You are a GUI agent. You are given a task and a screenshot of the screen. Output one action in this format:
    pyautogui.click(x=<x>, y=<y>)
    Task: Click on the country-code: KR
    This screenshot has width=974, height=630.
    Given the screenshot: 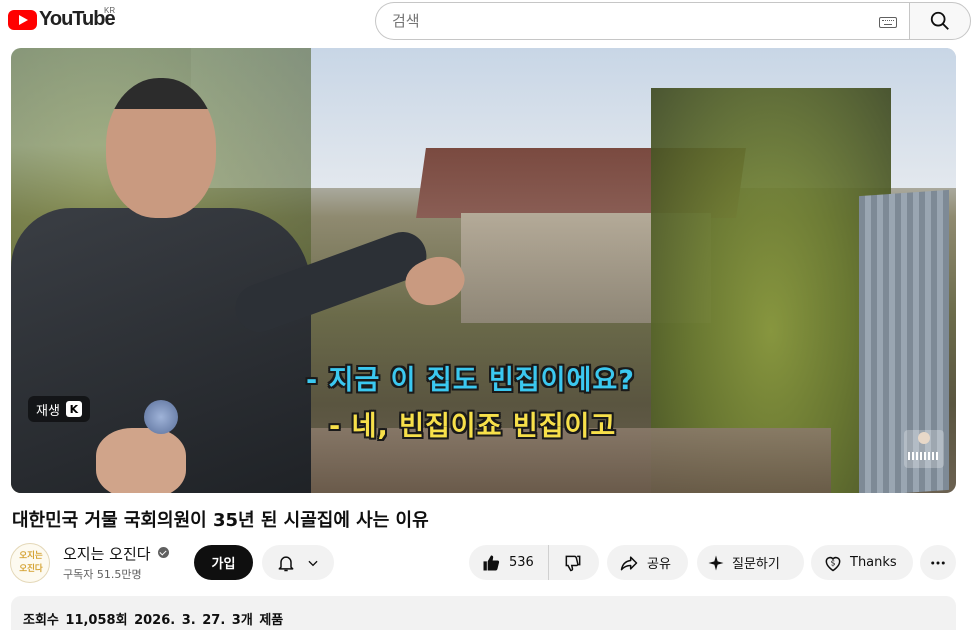 What is the action you would take?
    pyautogui.click(x=110, y=10)
    